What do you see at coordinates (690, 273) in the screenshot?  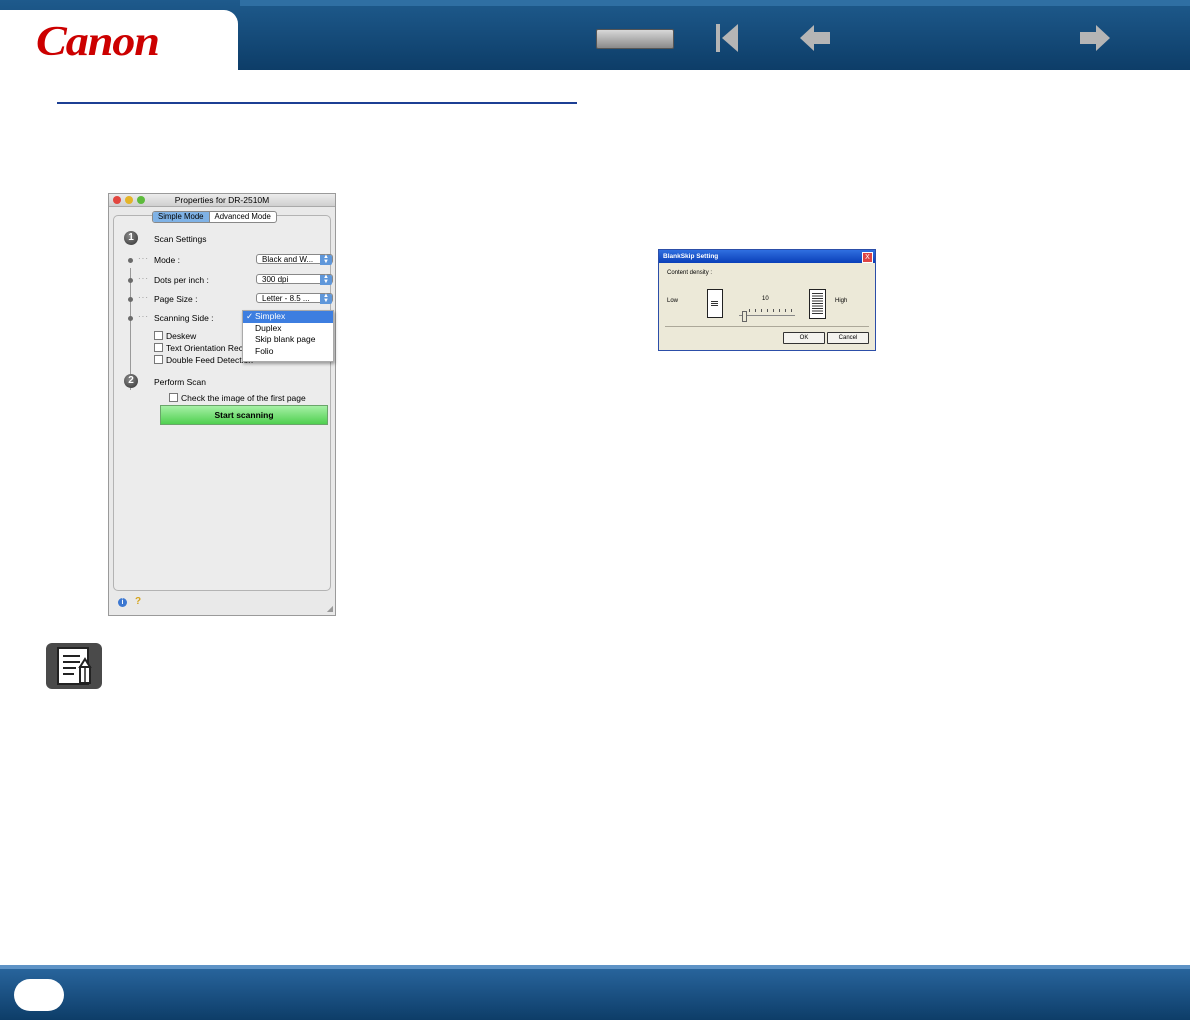 I see `content-density-label: Content density :` at bounding box center [690, 273].